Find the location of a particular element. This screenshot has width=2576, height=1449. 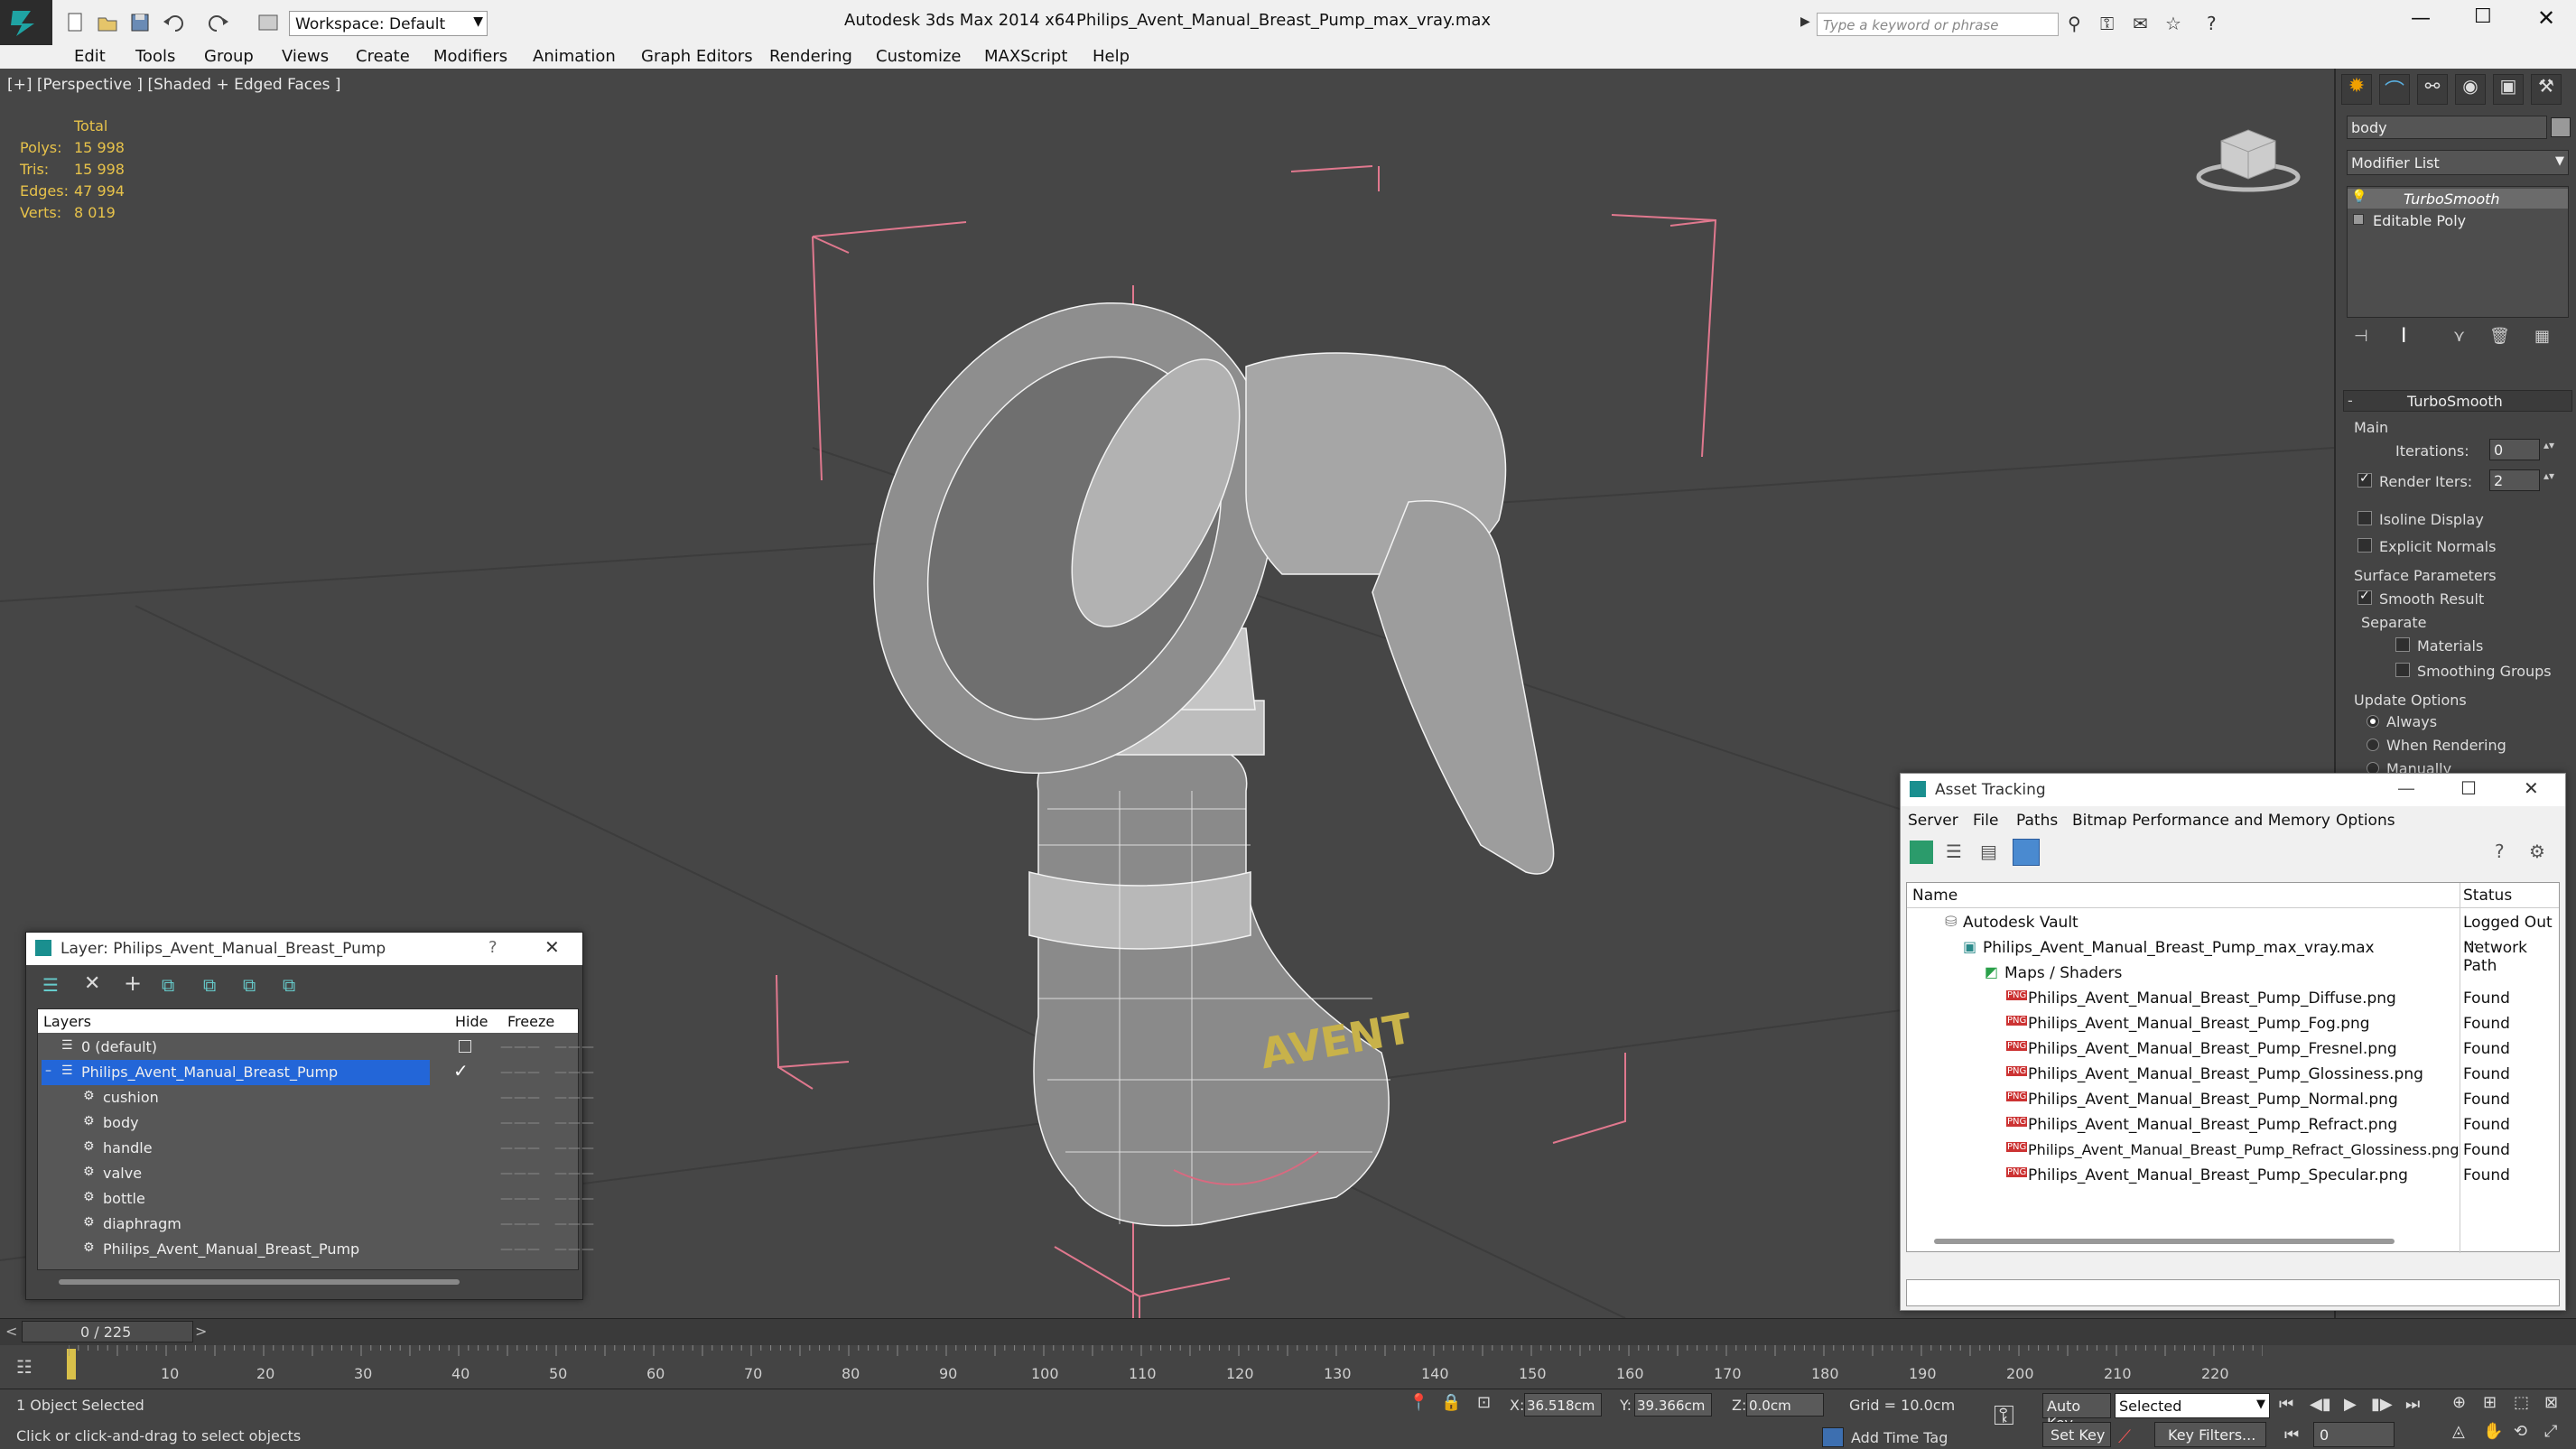

explicit-normals-checkbox is located at coordinates (2364, 545).